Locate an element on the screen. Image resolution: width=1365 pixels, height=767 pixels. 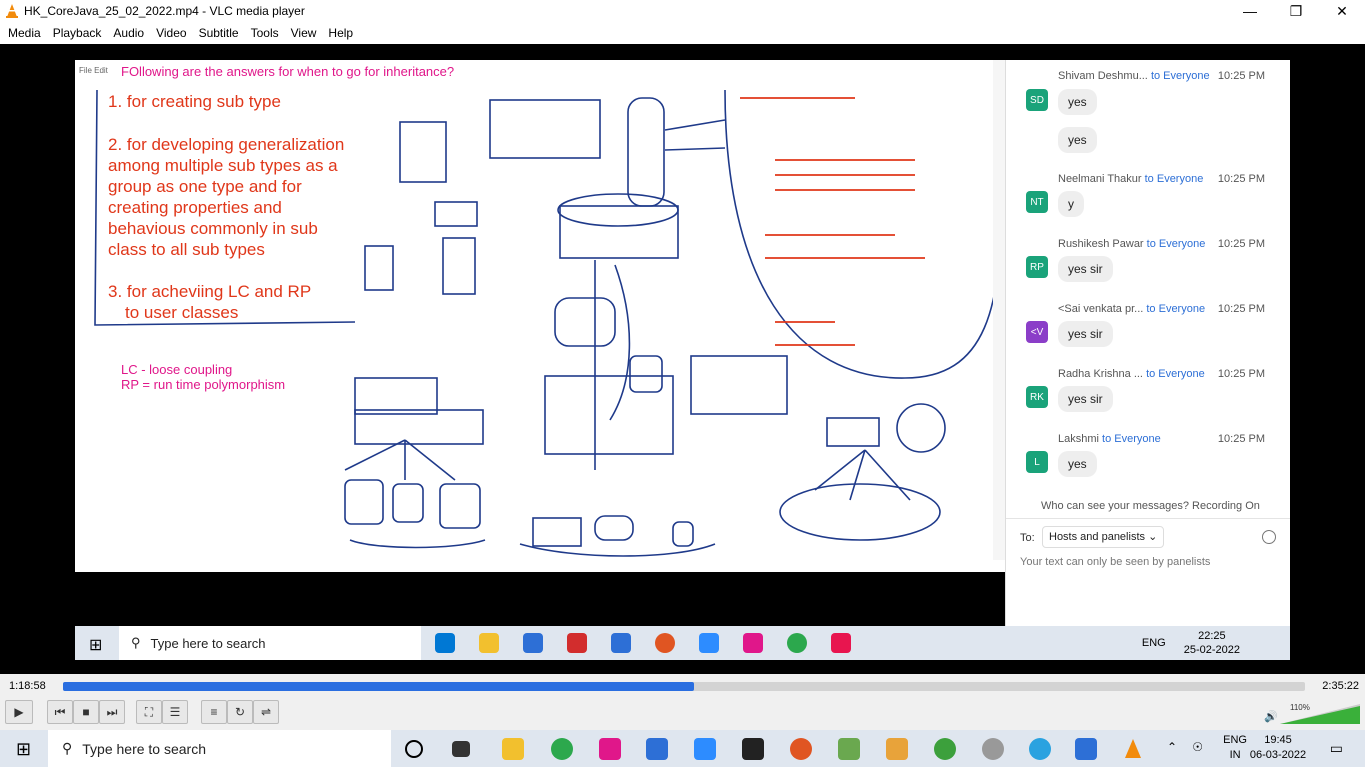
chevron-down-icon: ⌄ is located at coordinates (1153, 537).